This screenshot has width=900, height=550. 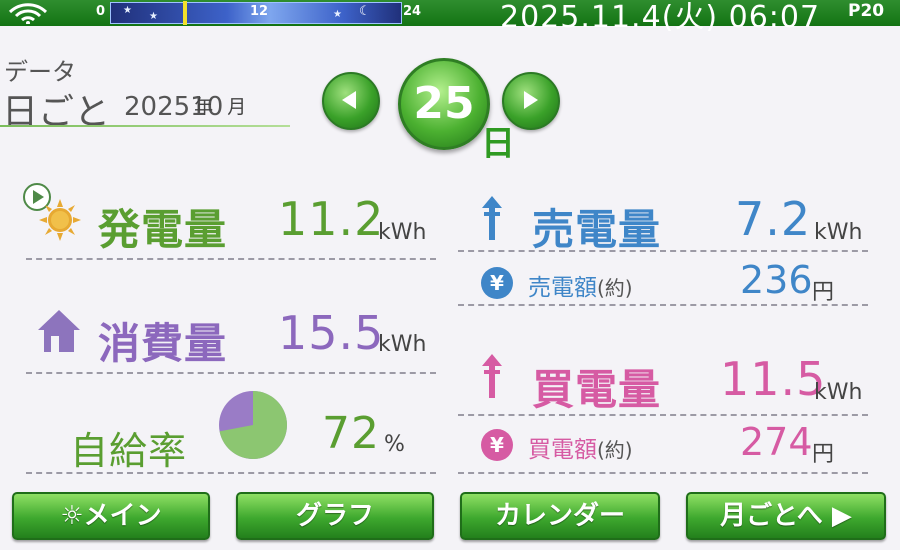 What do you see at coordinates (145, 126) in the screenshot?
I see `header-underline` at bounding box center [145, 126].